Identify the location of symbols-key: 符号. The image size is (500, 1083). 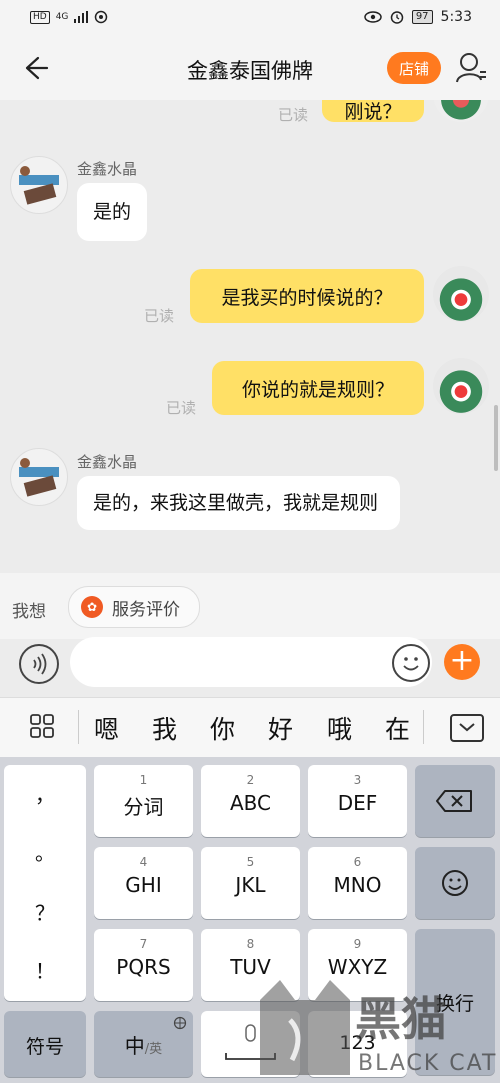
(45, 1044).